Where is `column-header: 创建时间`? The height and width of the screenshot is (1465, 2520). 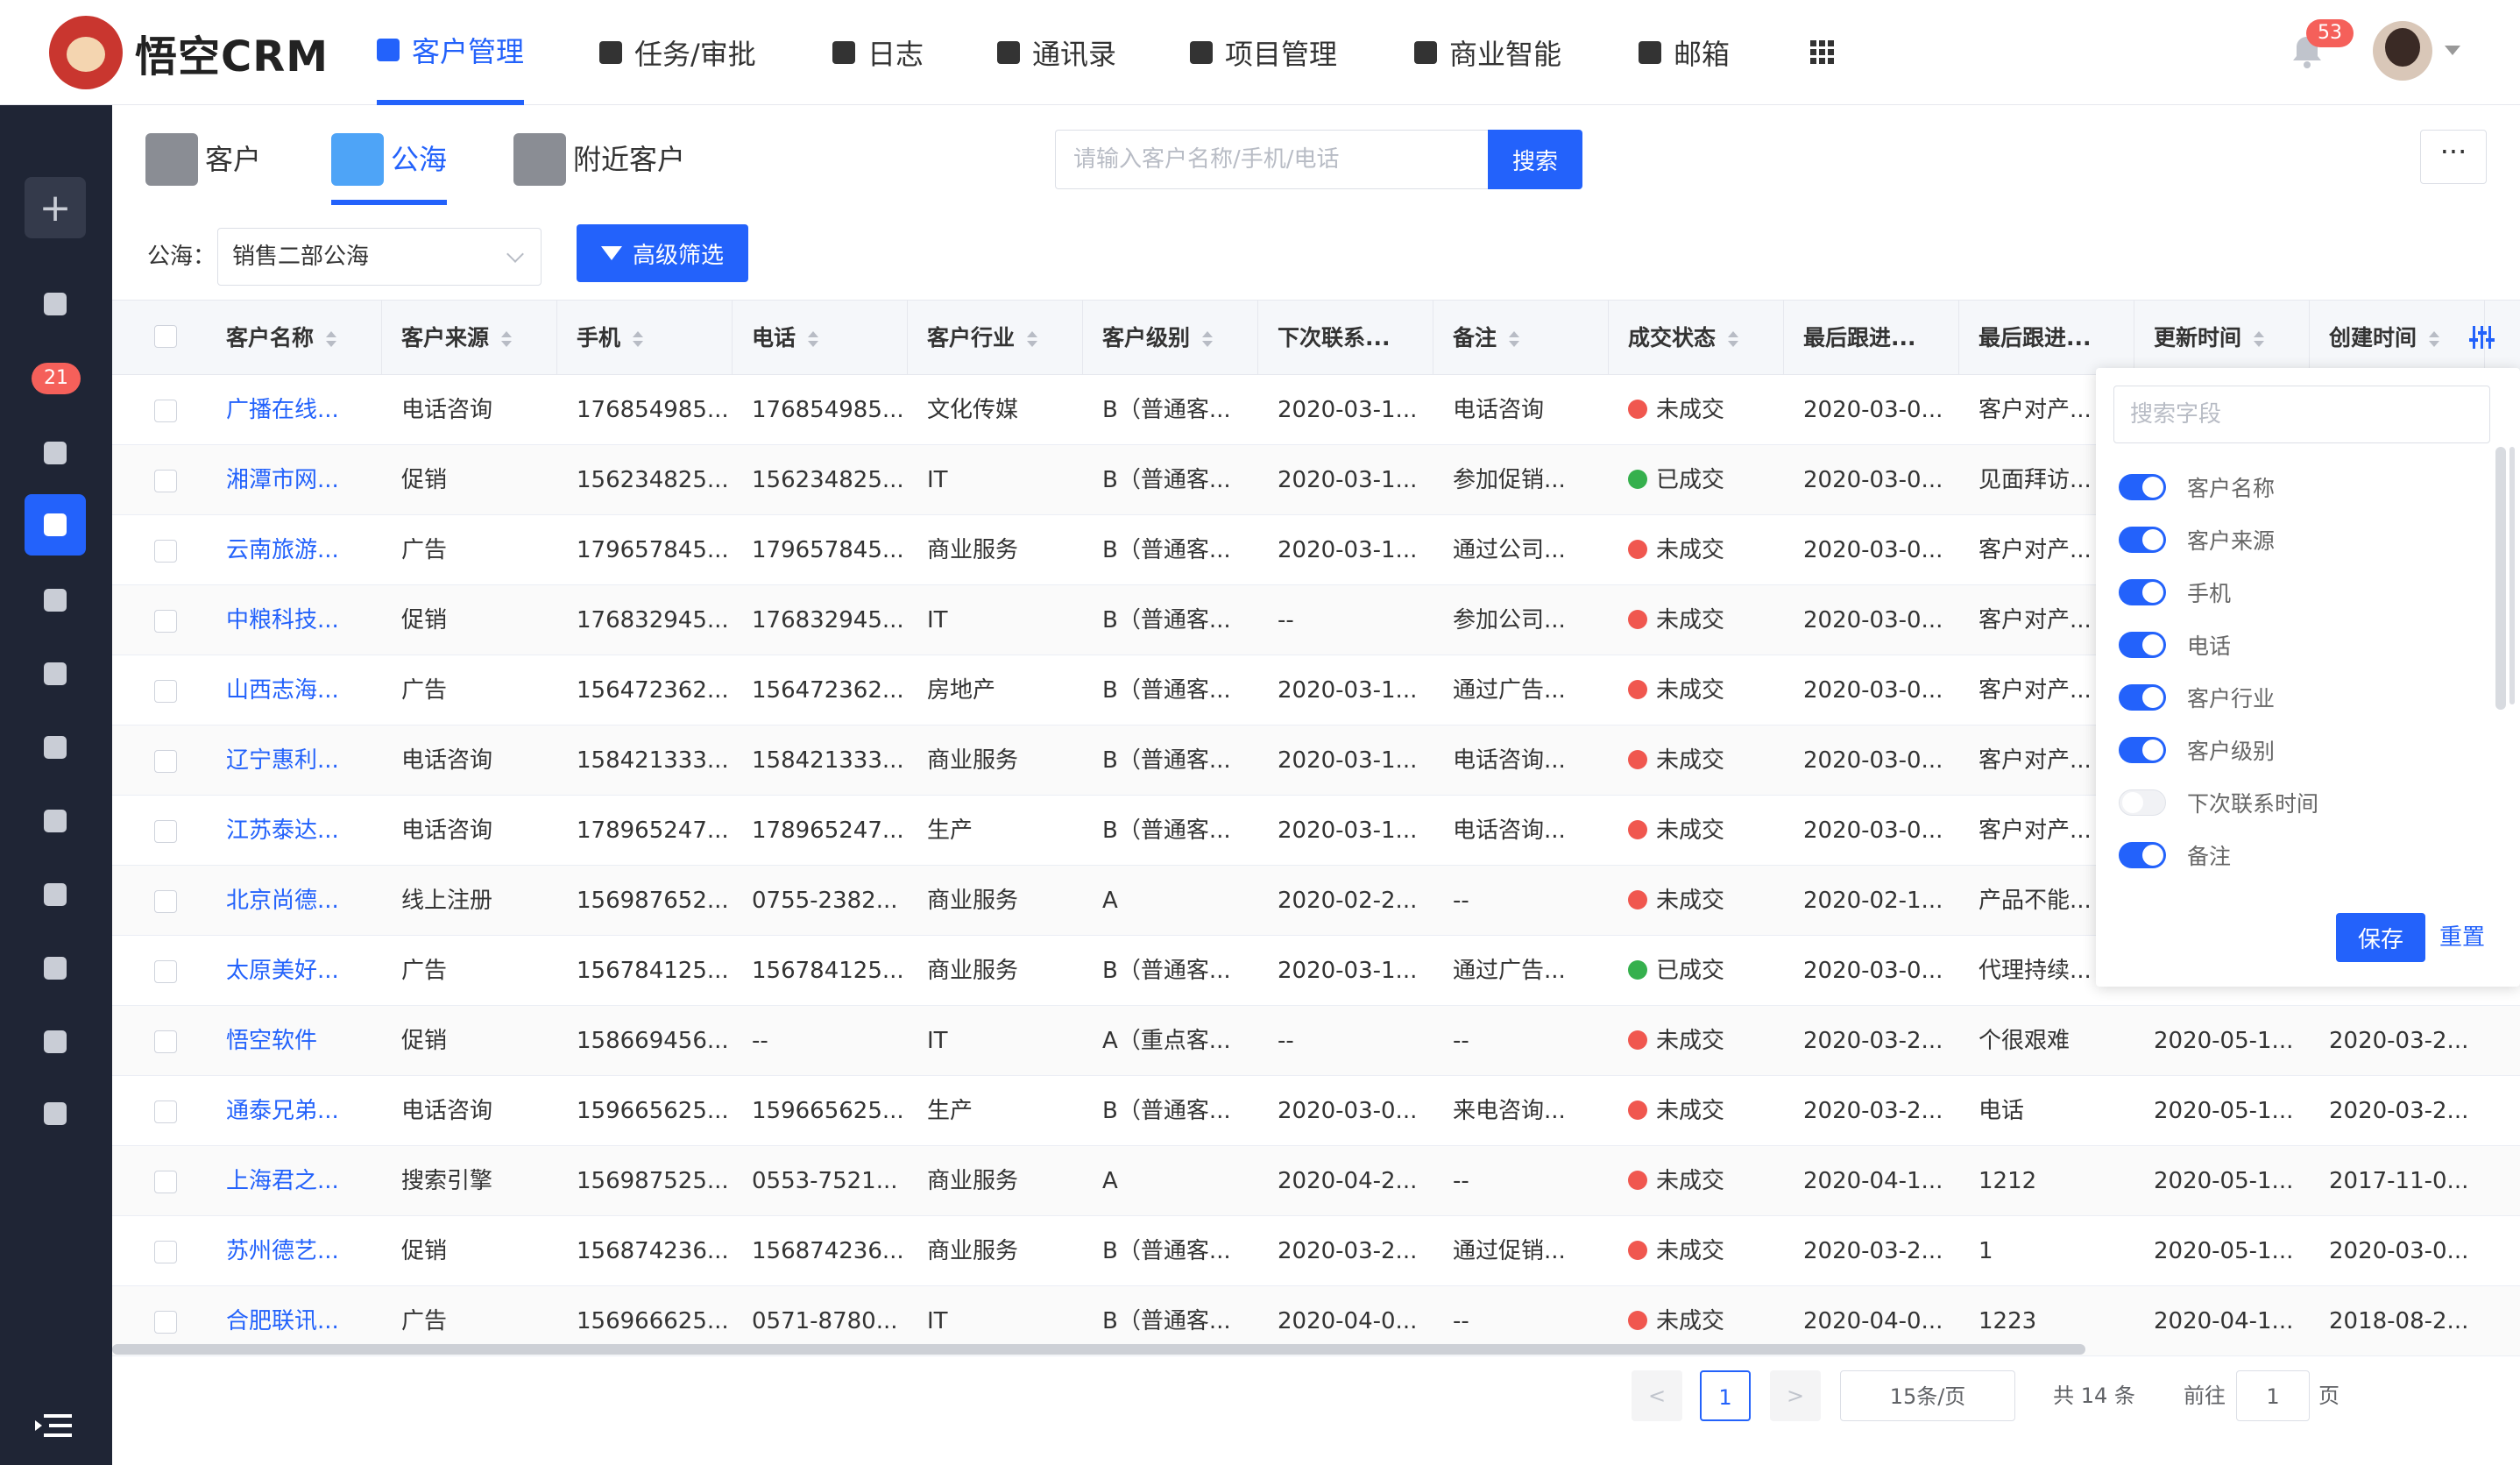
column-header: 创建时间 is located at coordinates (2397, 339).